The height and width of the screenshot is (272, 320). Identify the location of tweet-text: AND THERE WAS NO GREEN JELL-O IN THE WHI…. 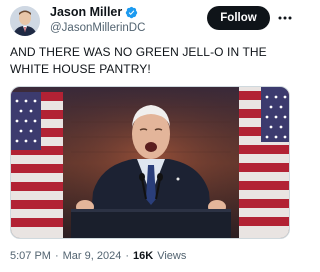
(138, 60).